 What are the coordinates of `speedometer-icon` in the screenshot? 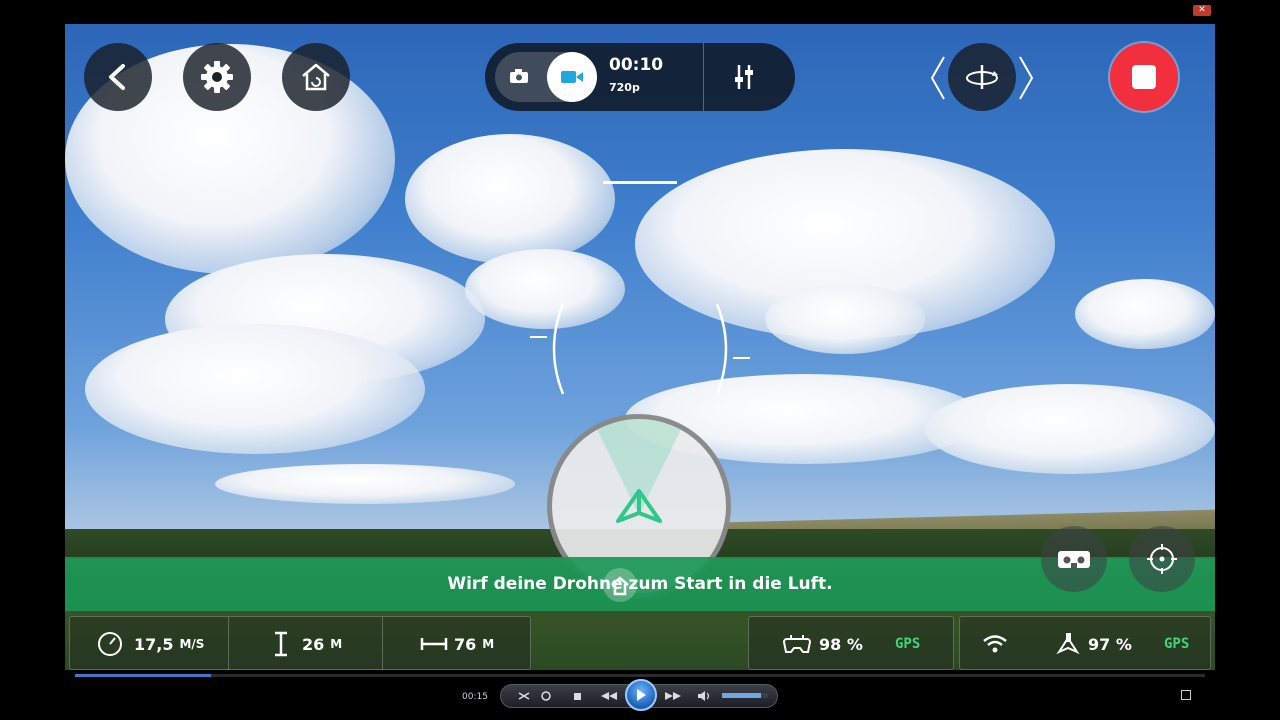 It's located at (110, 644).